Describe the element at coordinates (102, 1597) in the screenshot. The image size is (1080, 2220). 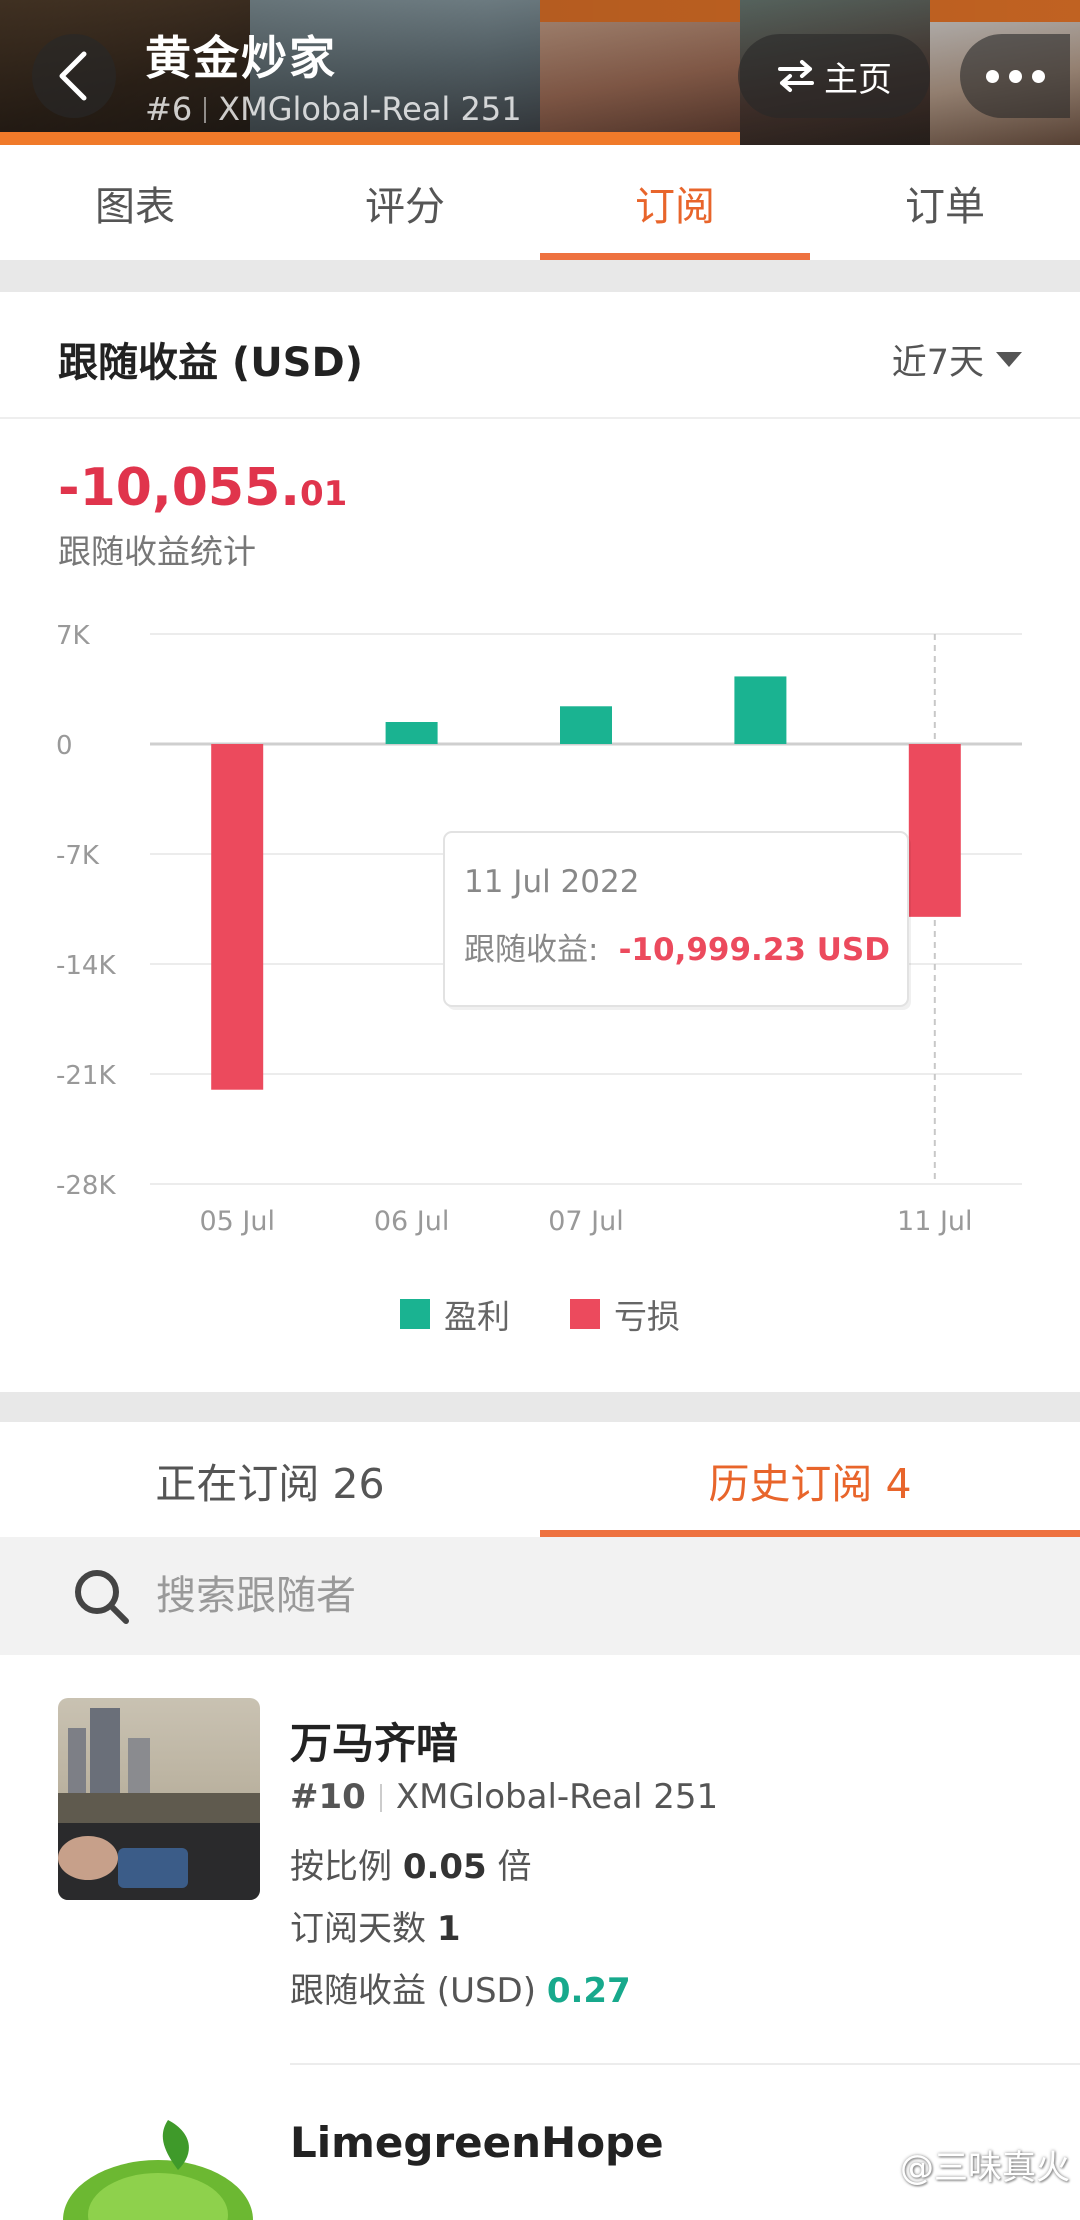
I see `search-icon` at that location.